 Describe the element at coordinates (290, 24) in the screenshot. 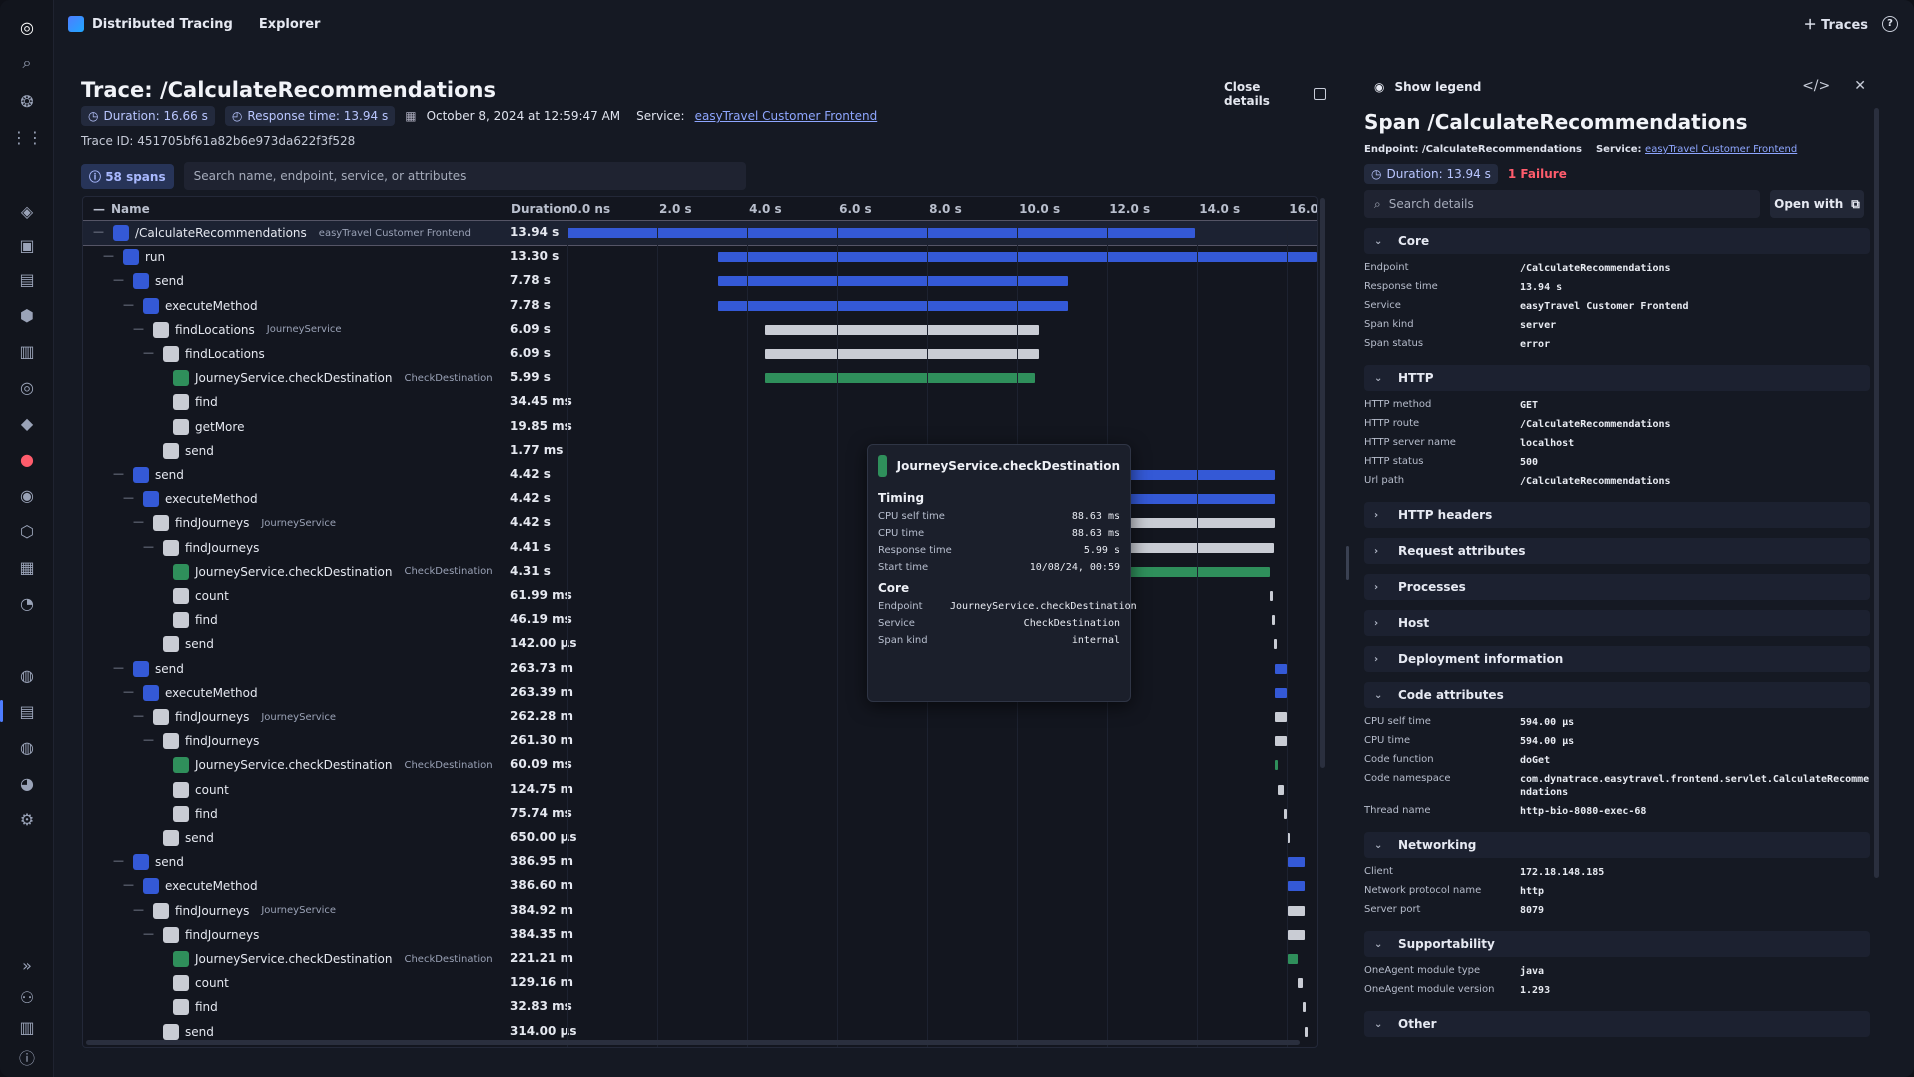

I see `tab-explorer: Explorer` at that location.